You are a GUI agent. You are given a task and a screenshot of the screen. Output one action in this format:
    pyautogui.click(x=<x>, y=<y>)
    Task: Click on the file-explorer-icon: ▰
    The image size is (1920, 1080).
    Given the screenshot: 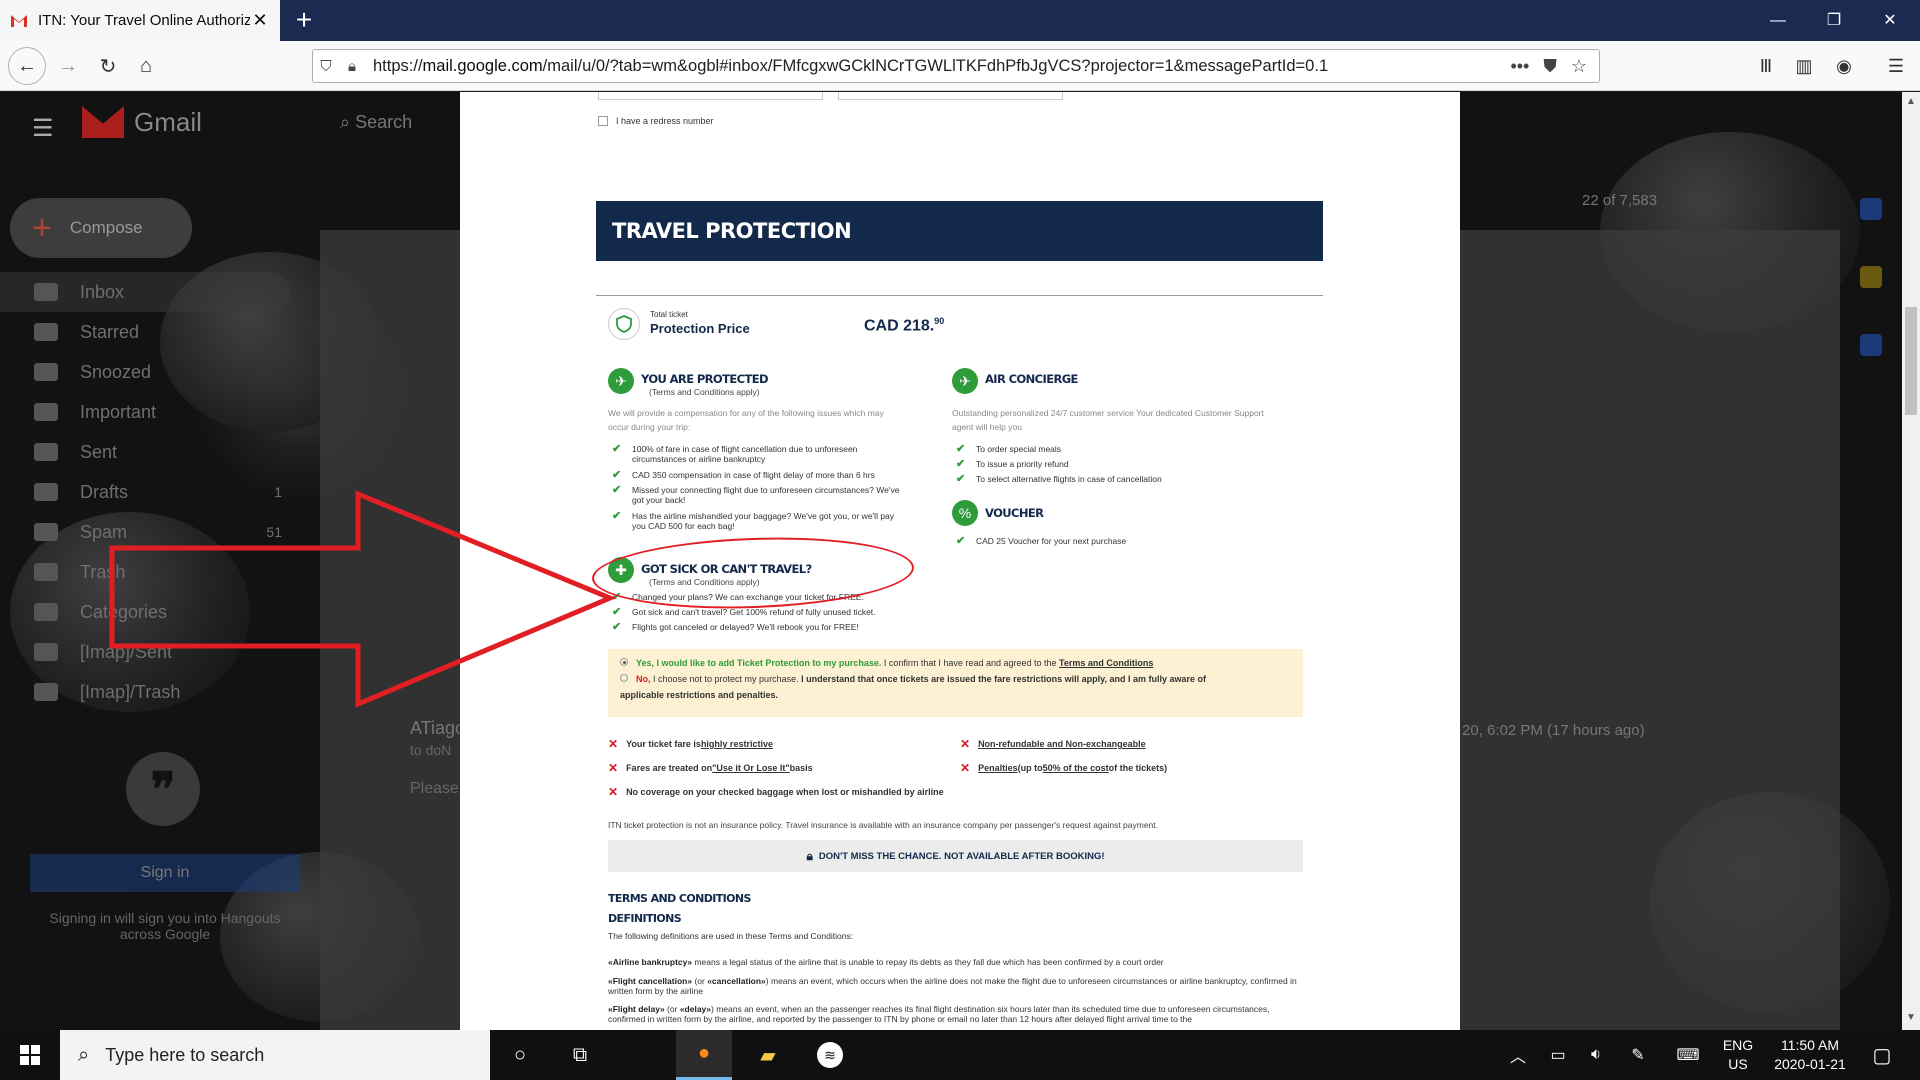 What is the action you would take?
    pyautogui.click(x=768, y=1055)
    